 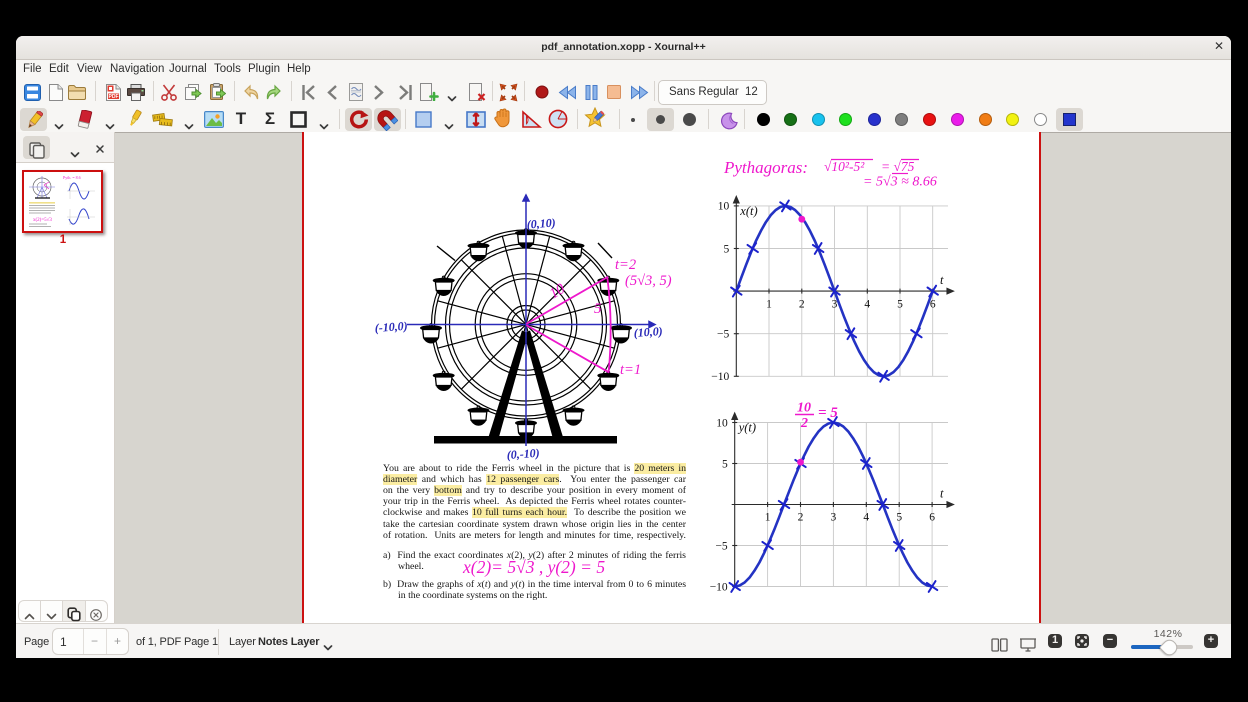 I want to click on svg-text: x(t), so click(x=748, y=211).